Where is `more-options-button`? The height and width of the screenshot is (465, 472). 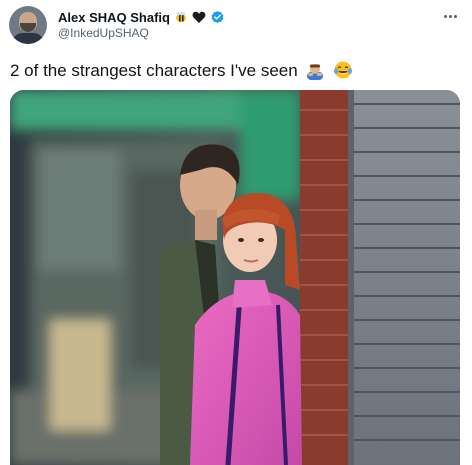 more-options-button is located at coordinates (450, 16).